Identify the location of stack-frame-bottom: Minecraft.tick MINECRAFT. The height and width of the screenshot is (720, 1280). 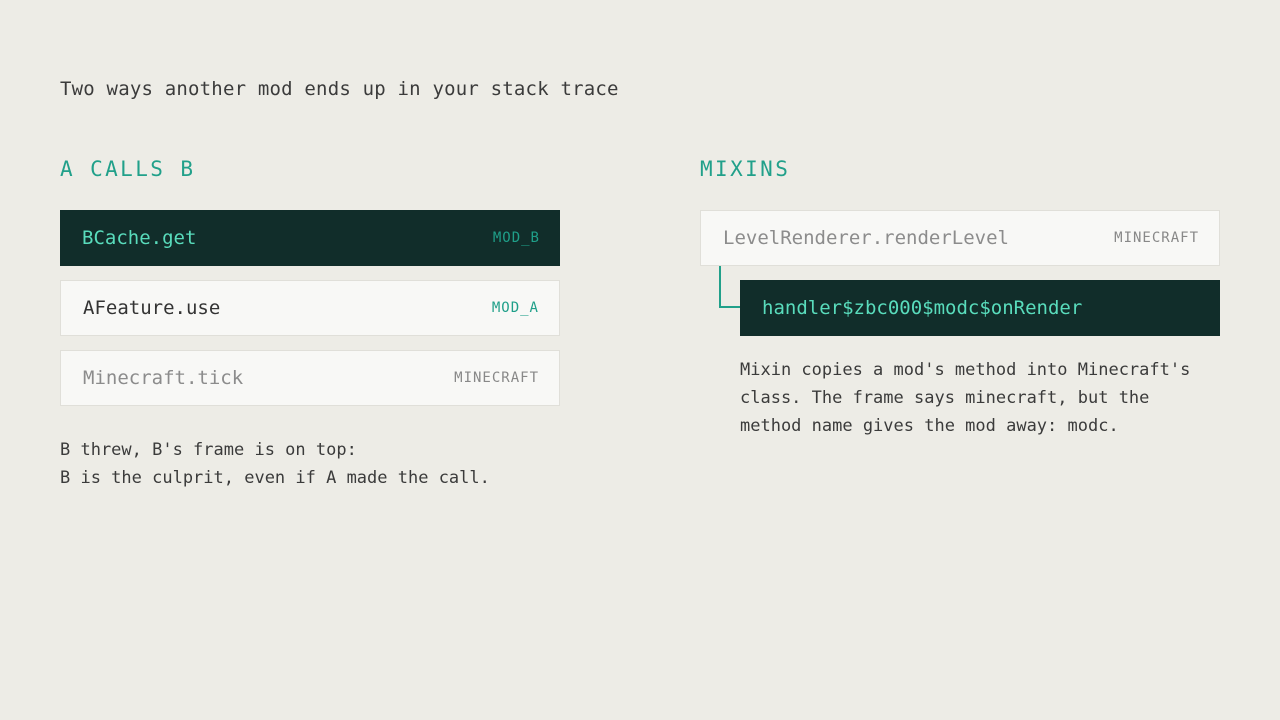
(310, 378).